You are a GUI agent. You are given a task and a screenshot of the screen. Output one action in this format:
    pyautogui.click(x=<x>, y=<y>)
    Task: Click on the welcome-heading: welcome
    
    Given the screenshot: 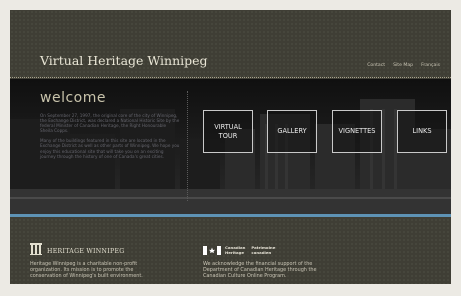 What is the action you would take?
    pyautogui.click(x=73, y=98)
    